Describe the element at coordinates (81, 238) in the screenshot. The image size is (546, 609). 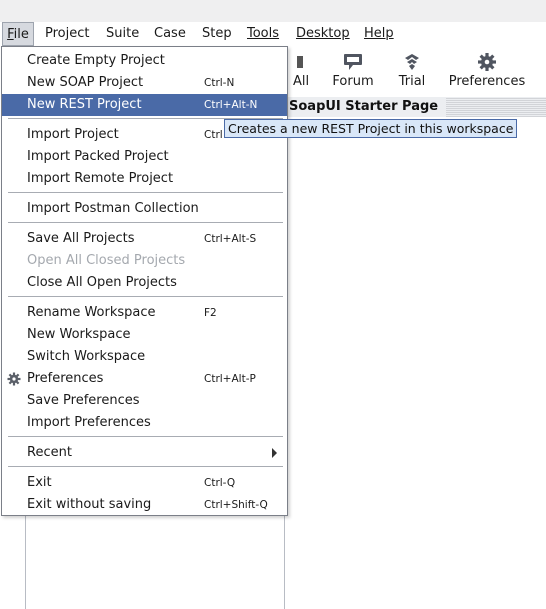
I see `menu-item-label: Save All Projects` at that location.